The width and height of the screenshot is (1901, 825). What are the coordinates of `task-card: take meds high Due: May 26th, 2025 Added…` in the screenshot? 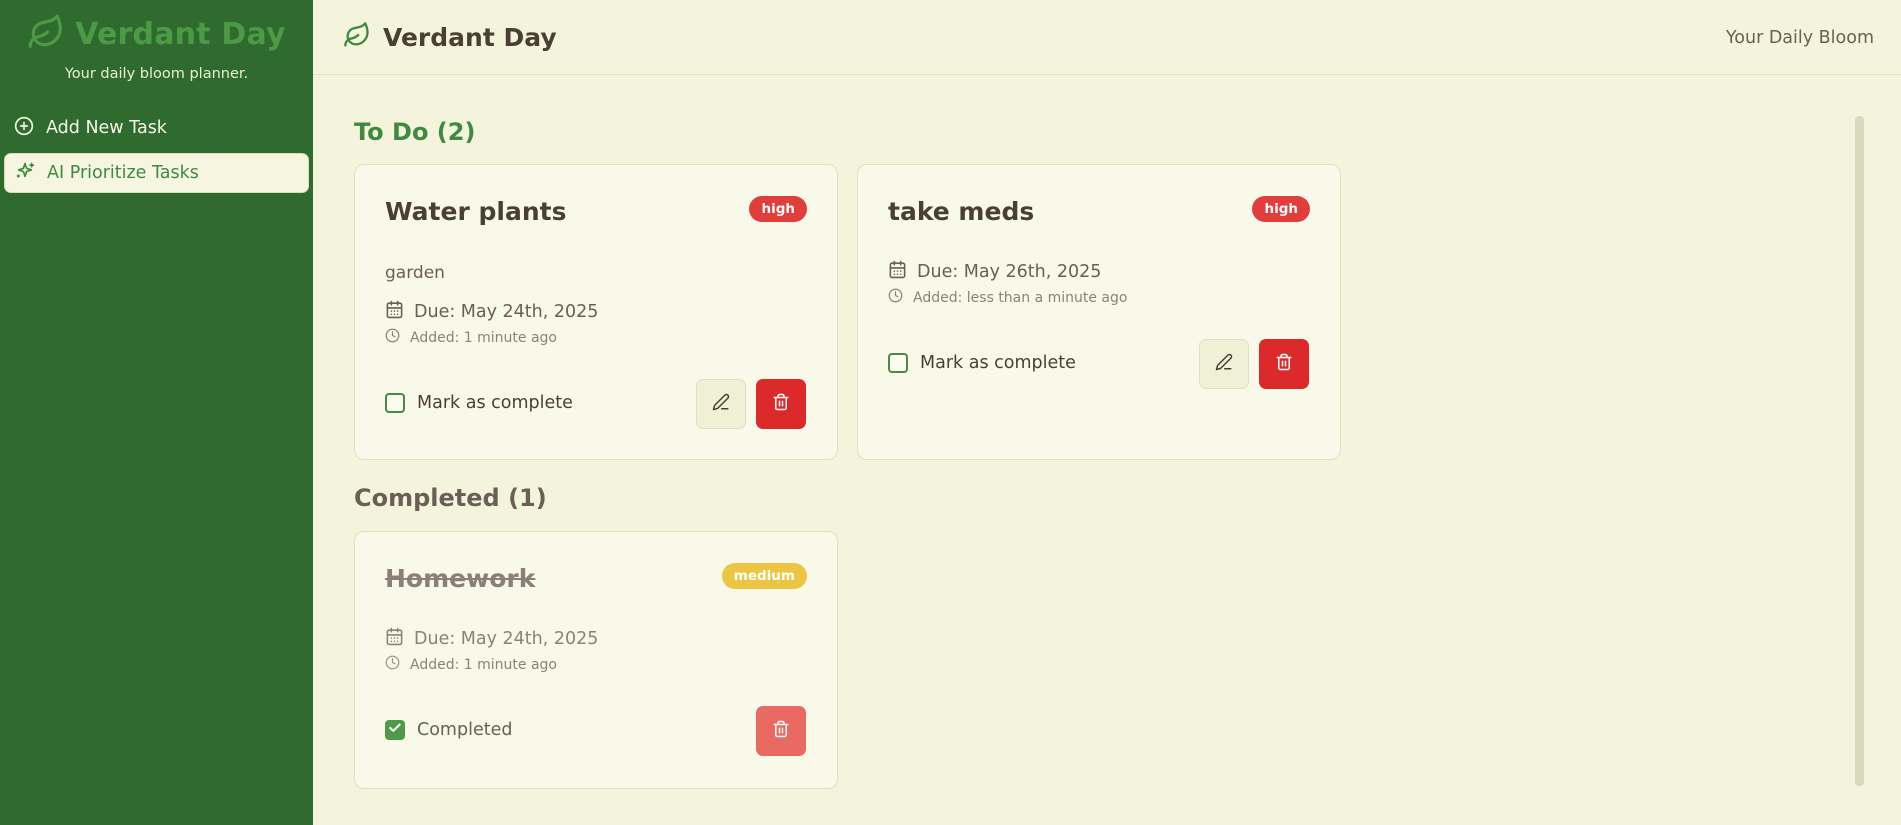 It's located at (1099, 312).